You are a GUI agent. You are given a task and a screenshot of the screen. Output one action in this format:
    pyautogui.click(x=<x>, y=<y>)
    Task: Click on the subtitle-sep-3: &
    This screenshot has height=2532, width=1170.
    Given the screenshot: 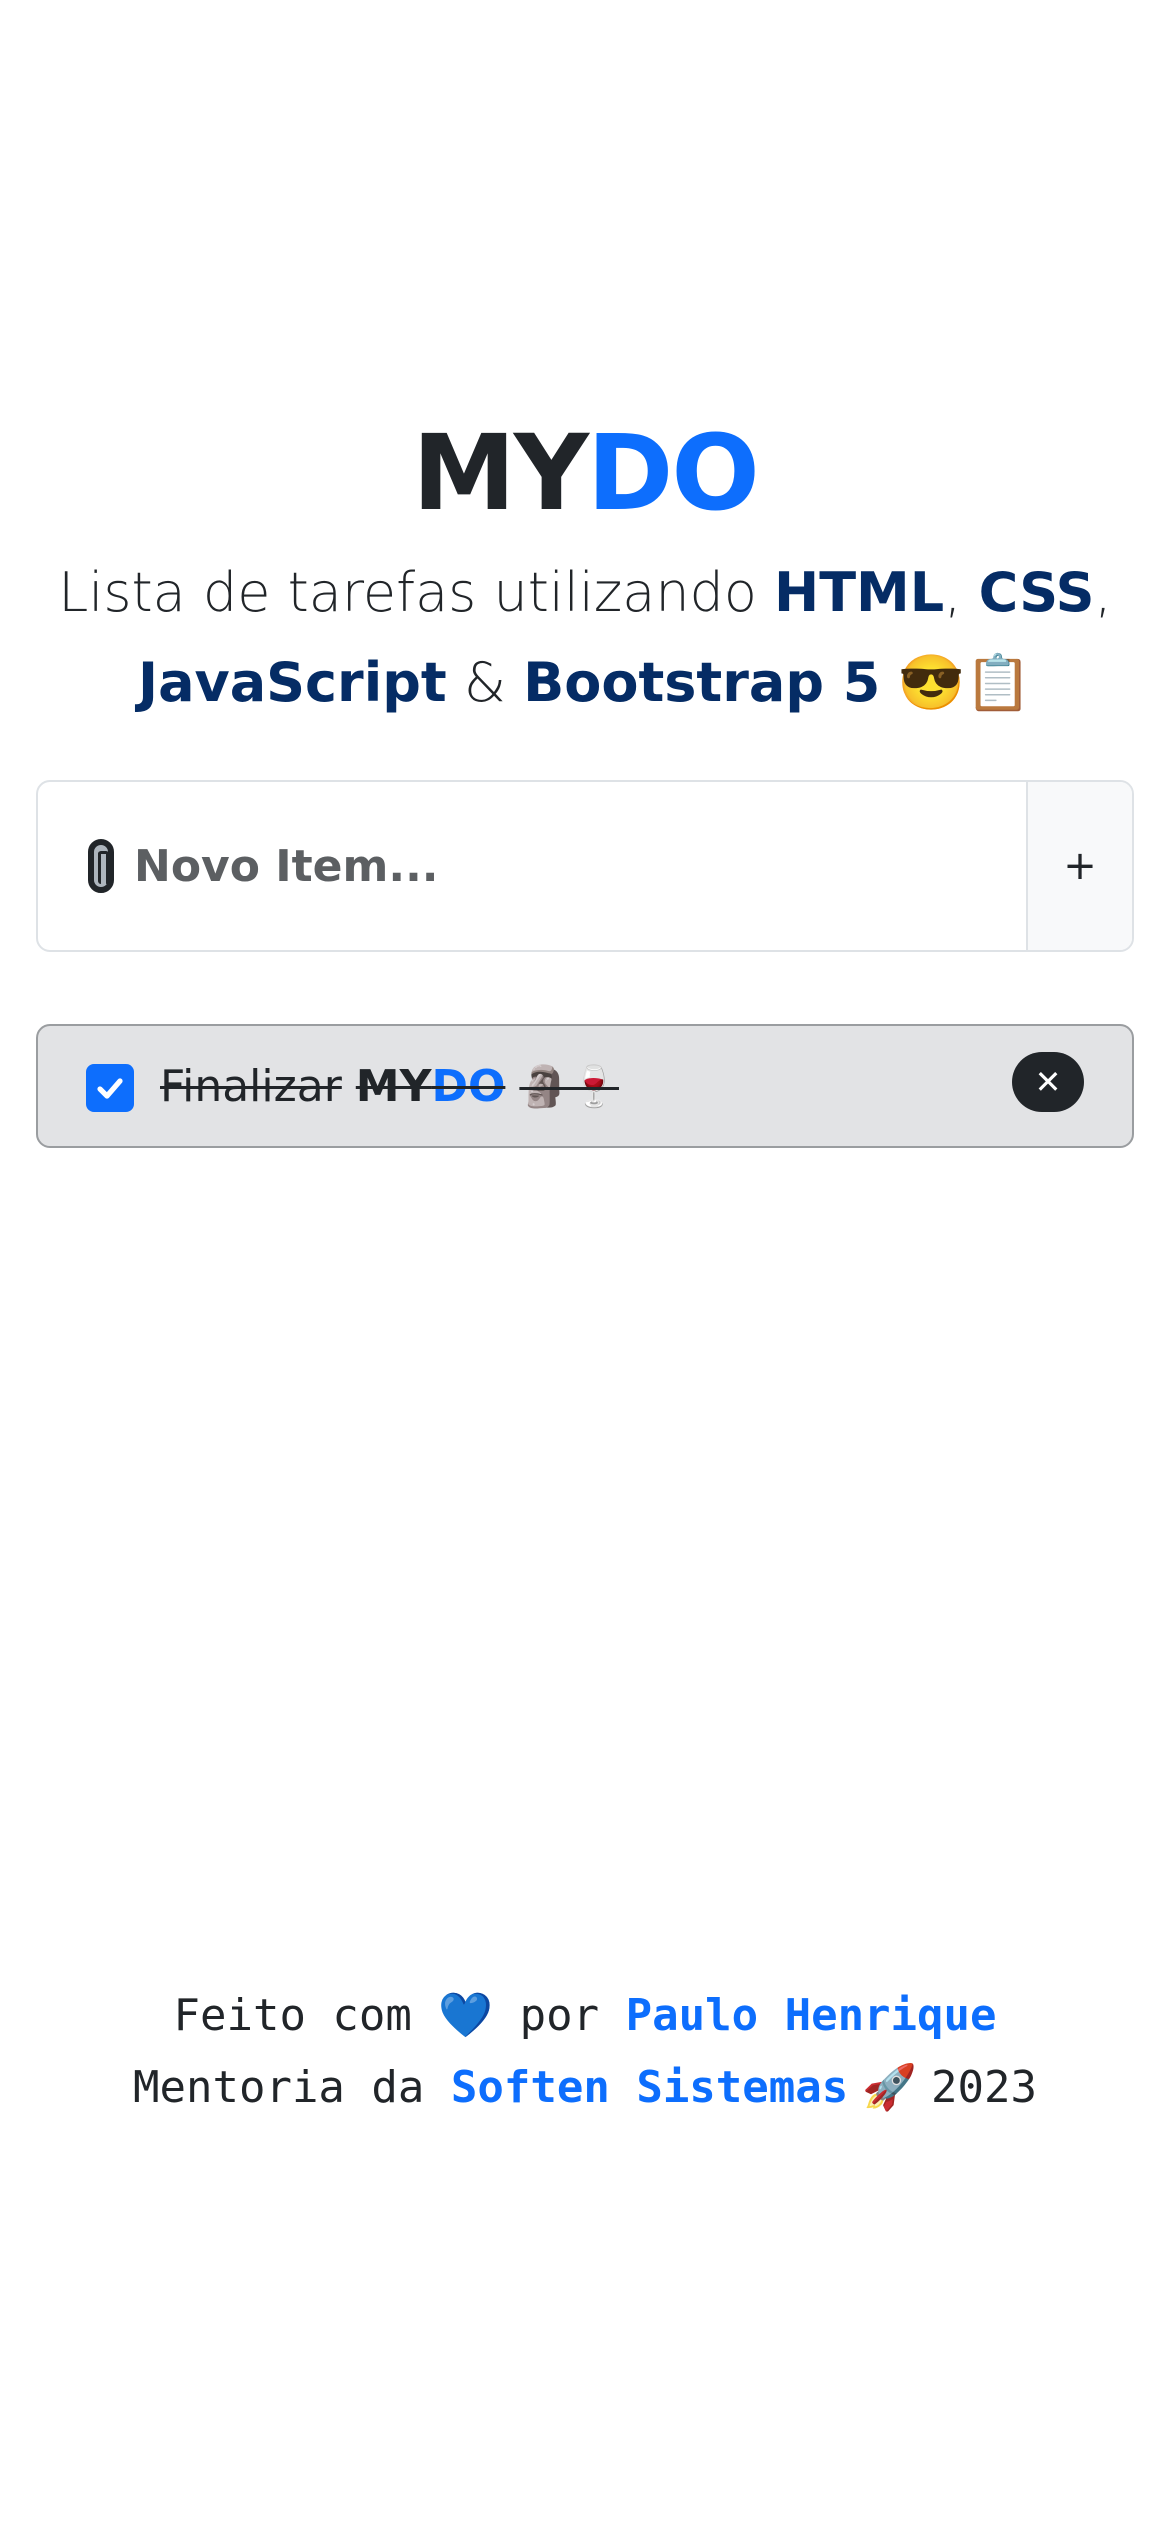 What is the action you would take?
    pyautogui.click(x=485, y=682)
    